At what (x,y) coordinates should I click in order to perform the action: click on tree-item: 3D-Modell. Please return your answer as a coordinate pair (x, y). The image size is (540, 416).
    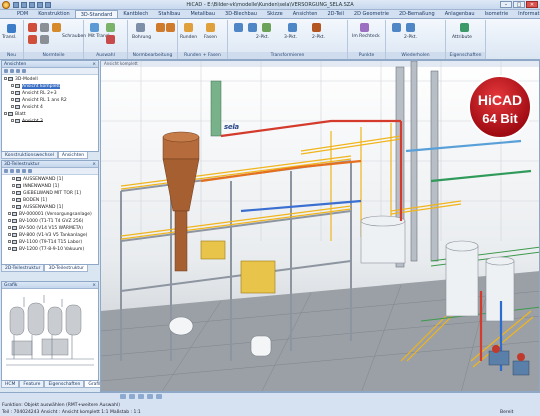
    Looking at the image, I should click on (50, 79).